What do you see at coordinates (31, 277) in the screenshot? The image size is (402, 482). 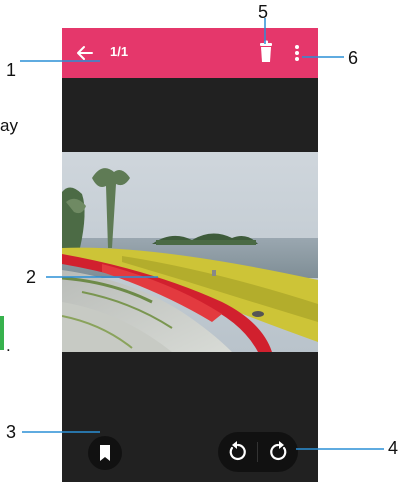 I see `callout-number-2: 2` at bounding box center [31, 277].